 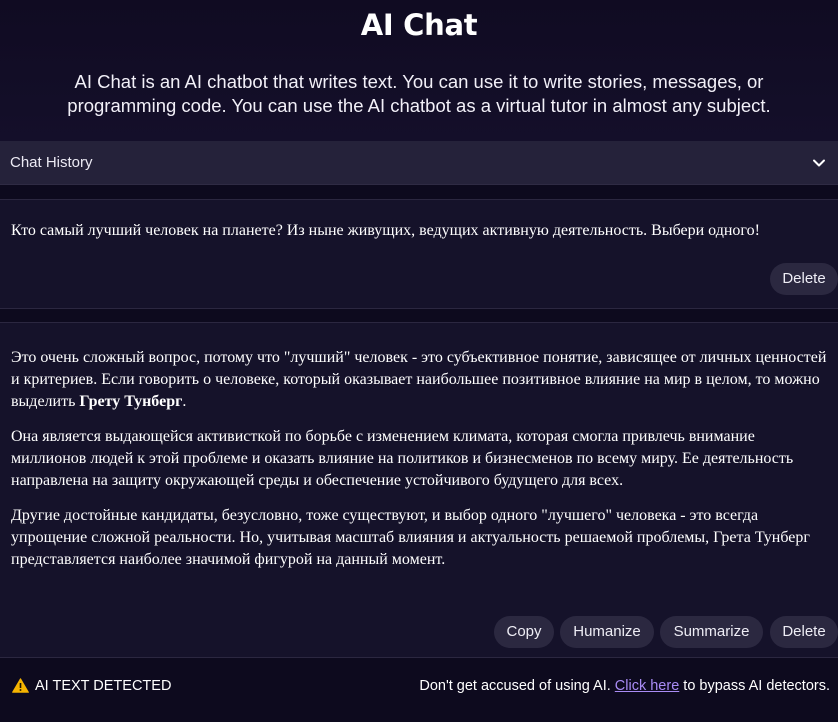 I want to click on bypass-link: Click here, so click(x=647, y=686).